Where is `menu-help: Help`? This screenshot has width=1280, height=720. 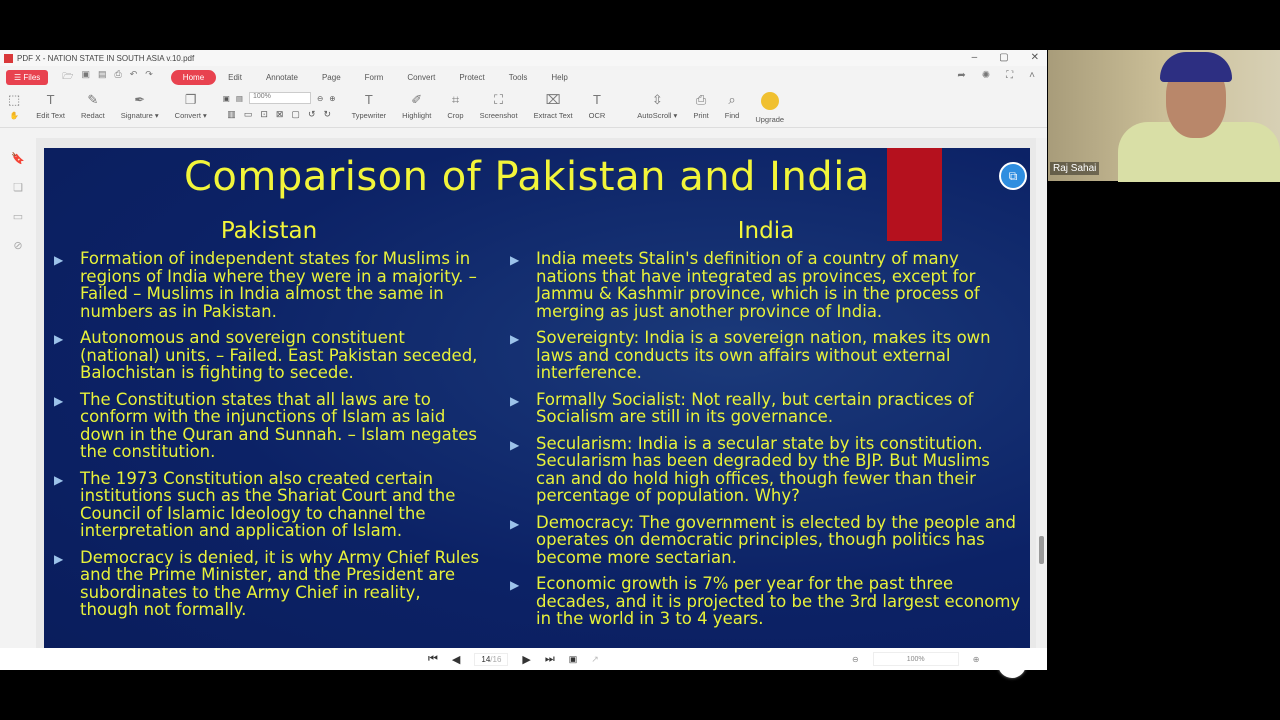
menu-help: Help is located at coordinates (559, 77).